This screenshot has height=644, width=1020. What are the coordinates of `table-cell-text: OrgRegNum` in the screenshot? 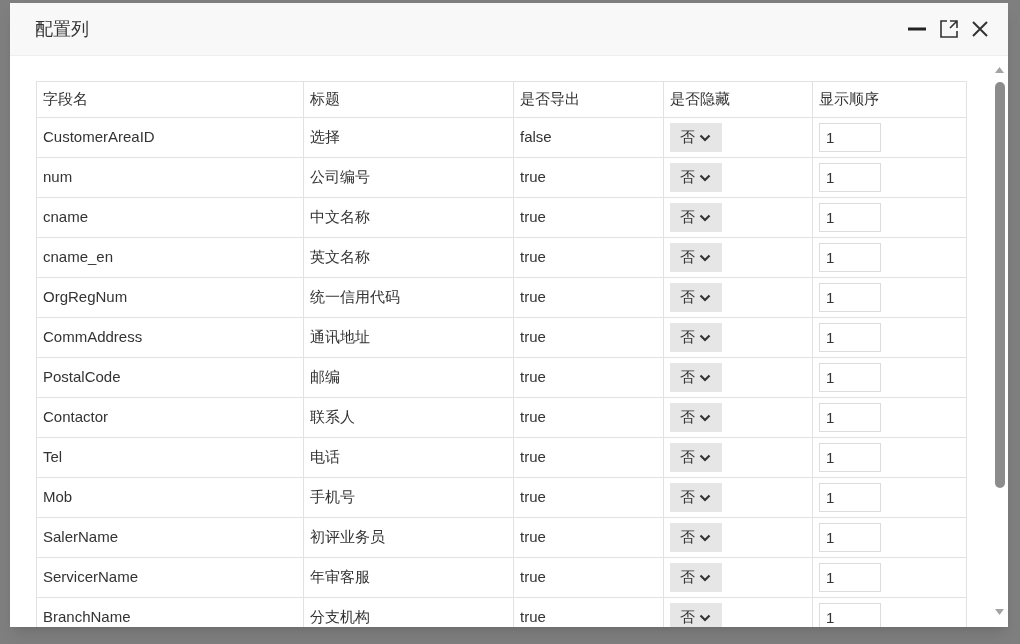 It's located at (85, 297).